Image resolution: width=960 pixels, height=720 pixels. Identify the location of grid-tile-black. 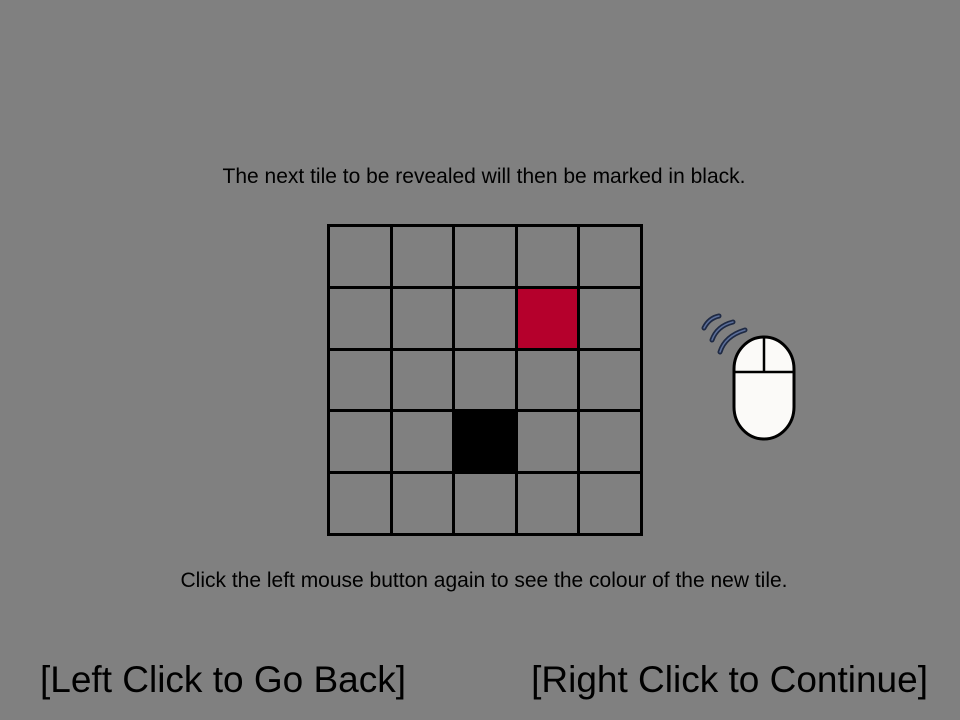
(486, 443).